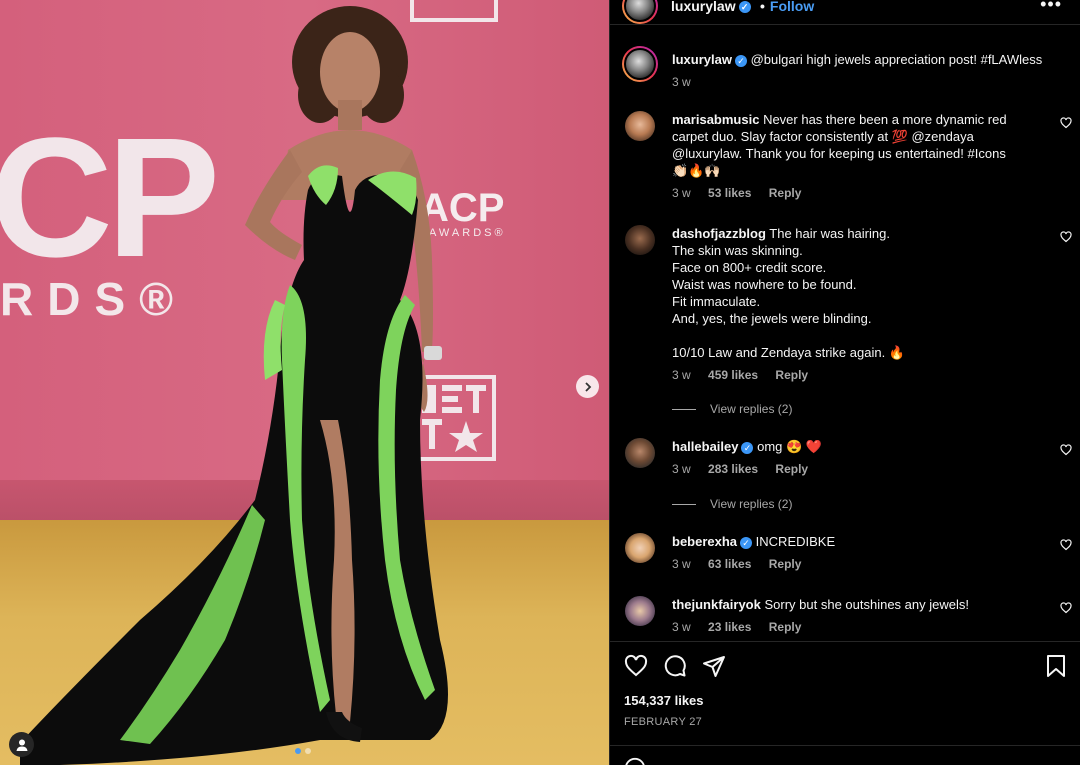 The width and height of the screenshot is (1080, 765). What do you see at coordinates (845, 24) in the screenshot?
I see `header-divider` at bounding box center [845, 24].